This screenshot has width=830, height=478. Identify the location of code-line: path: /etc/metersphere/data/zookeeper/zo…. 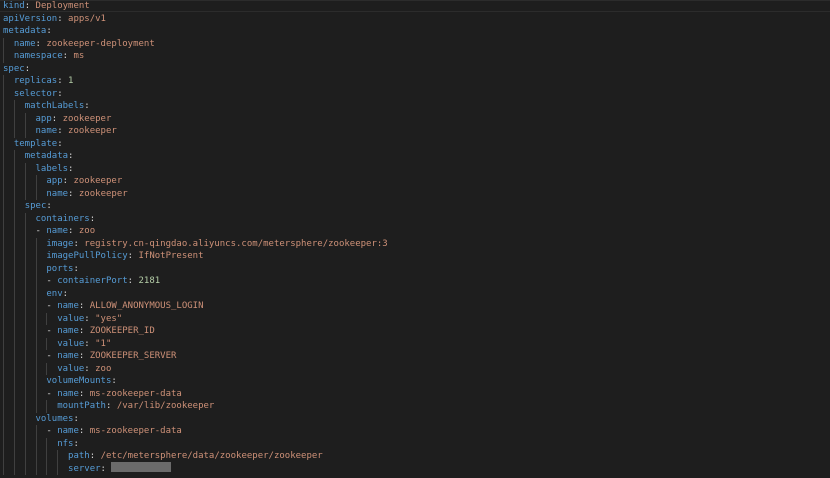
(413, 456).